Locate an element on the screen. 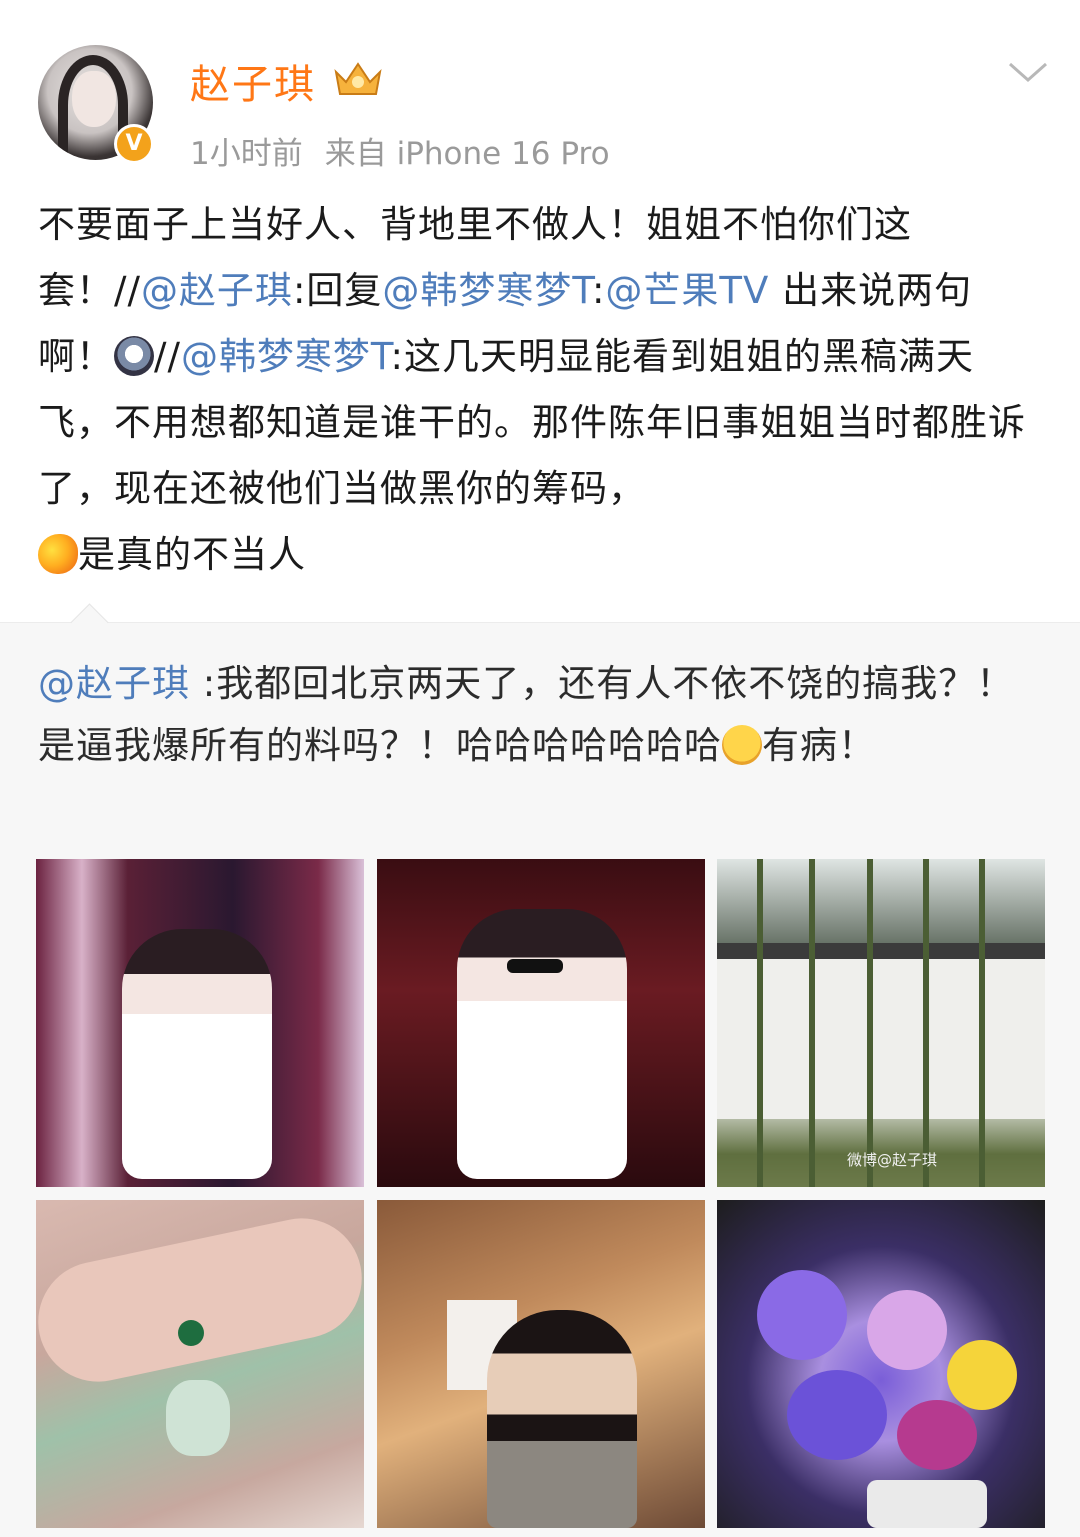  text-segment: 是真的不当人 is located at coordinates (192, 554).